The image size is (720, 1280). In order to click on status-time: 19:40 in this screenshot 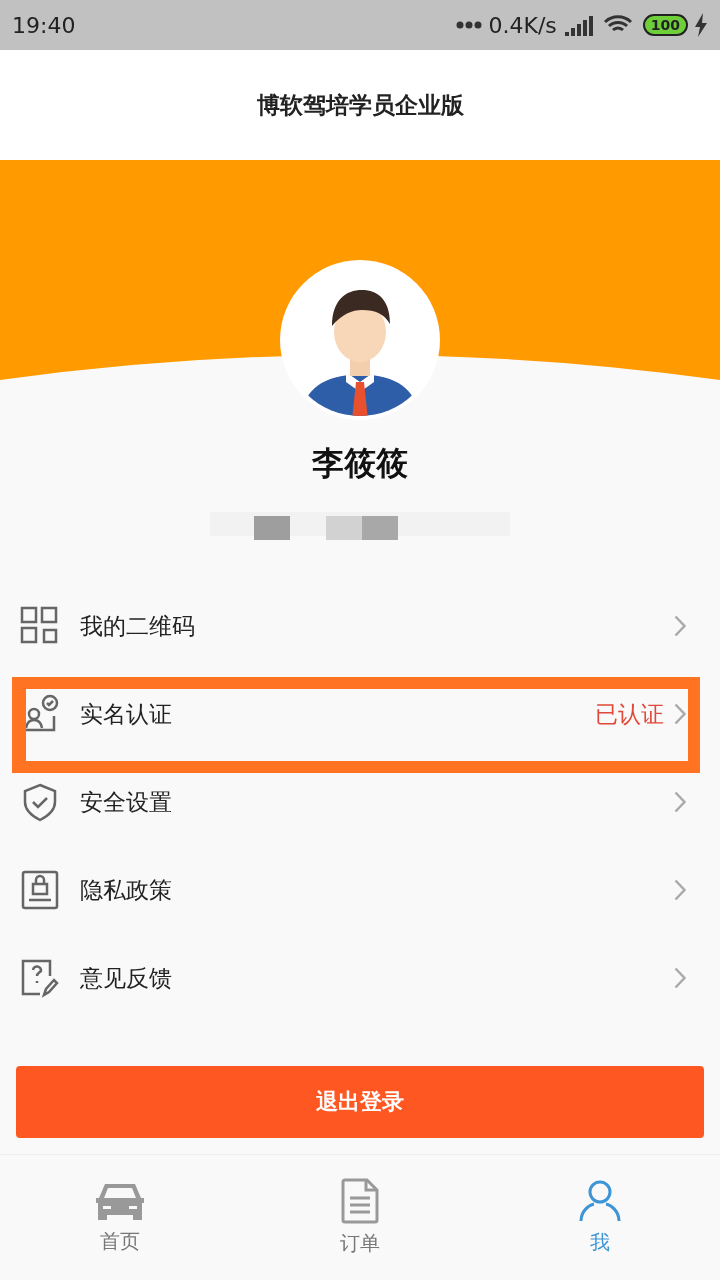, I will do `click(44, 25)`.